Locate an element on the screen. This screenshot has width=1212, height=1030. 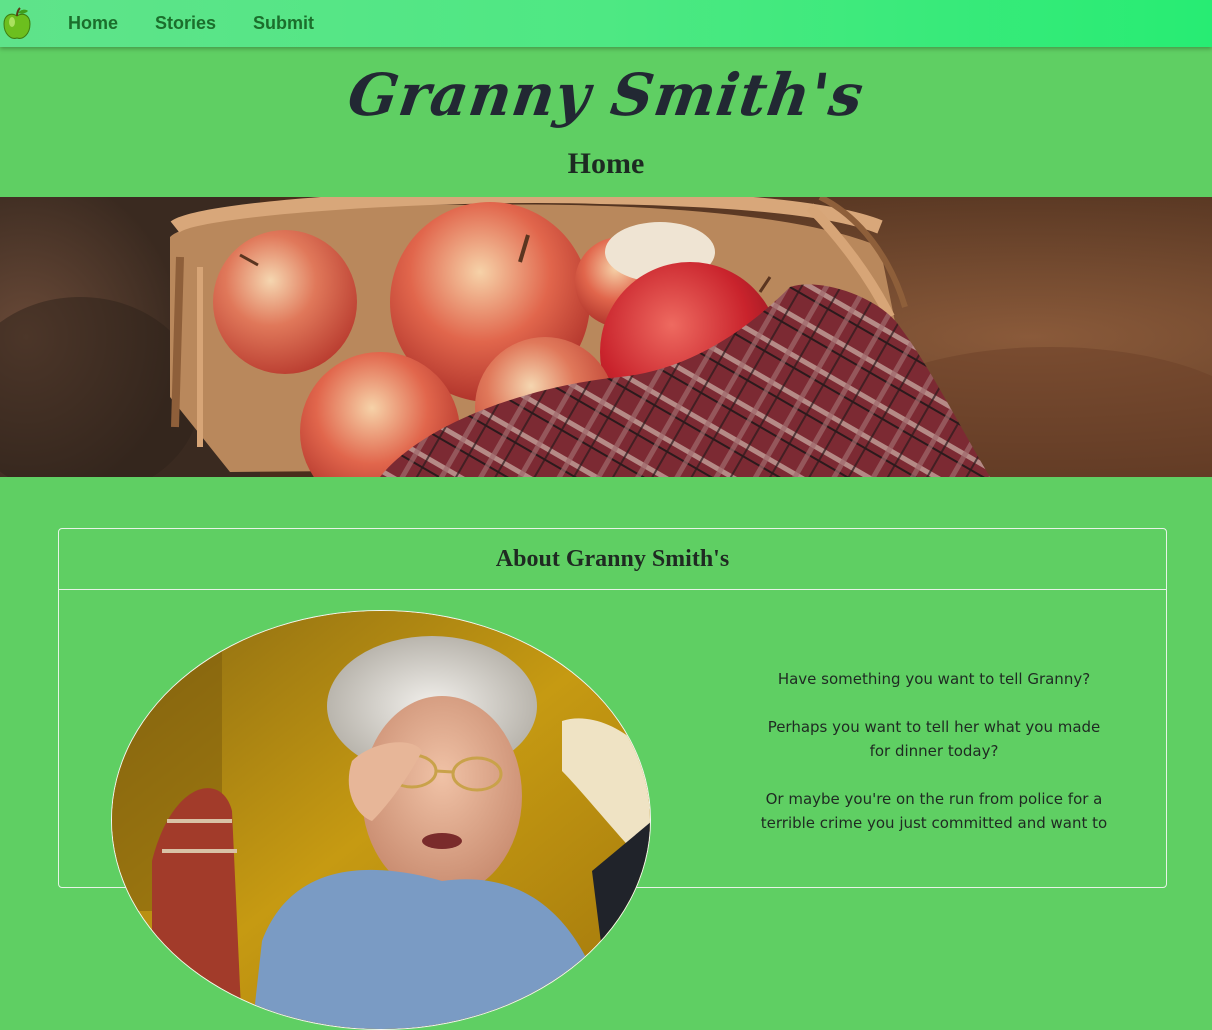
page-title: Home is located at coordinates (606, 163).